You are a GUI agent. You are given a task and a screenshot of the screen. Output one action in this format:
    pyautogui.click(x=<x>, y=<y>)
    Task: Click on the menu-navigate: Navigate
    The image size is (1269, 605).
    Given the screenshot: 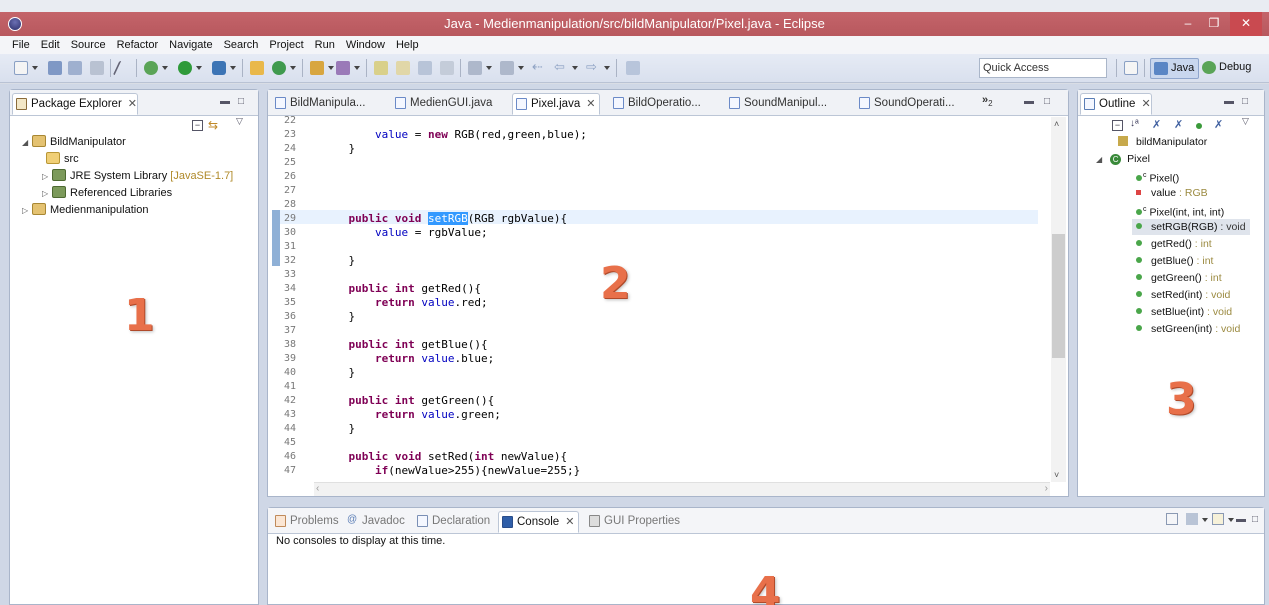 What is the action you would take?
    pyautogui.click(x=190, y=45)
    